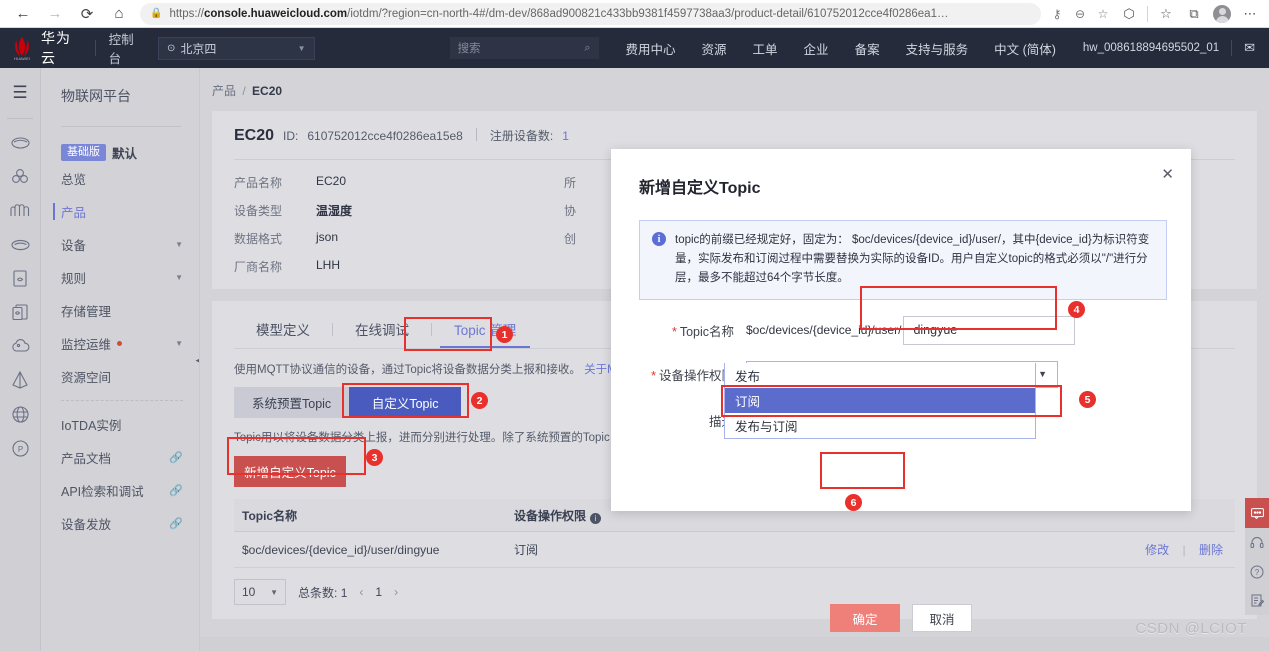  Describe the element at coordinates (120, 376) in the screenshot. I see `sidebar-item-resource-space: 资源空间` at that location.